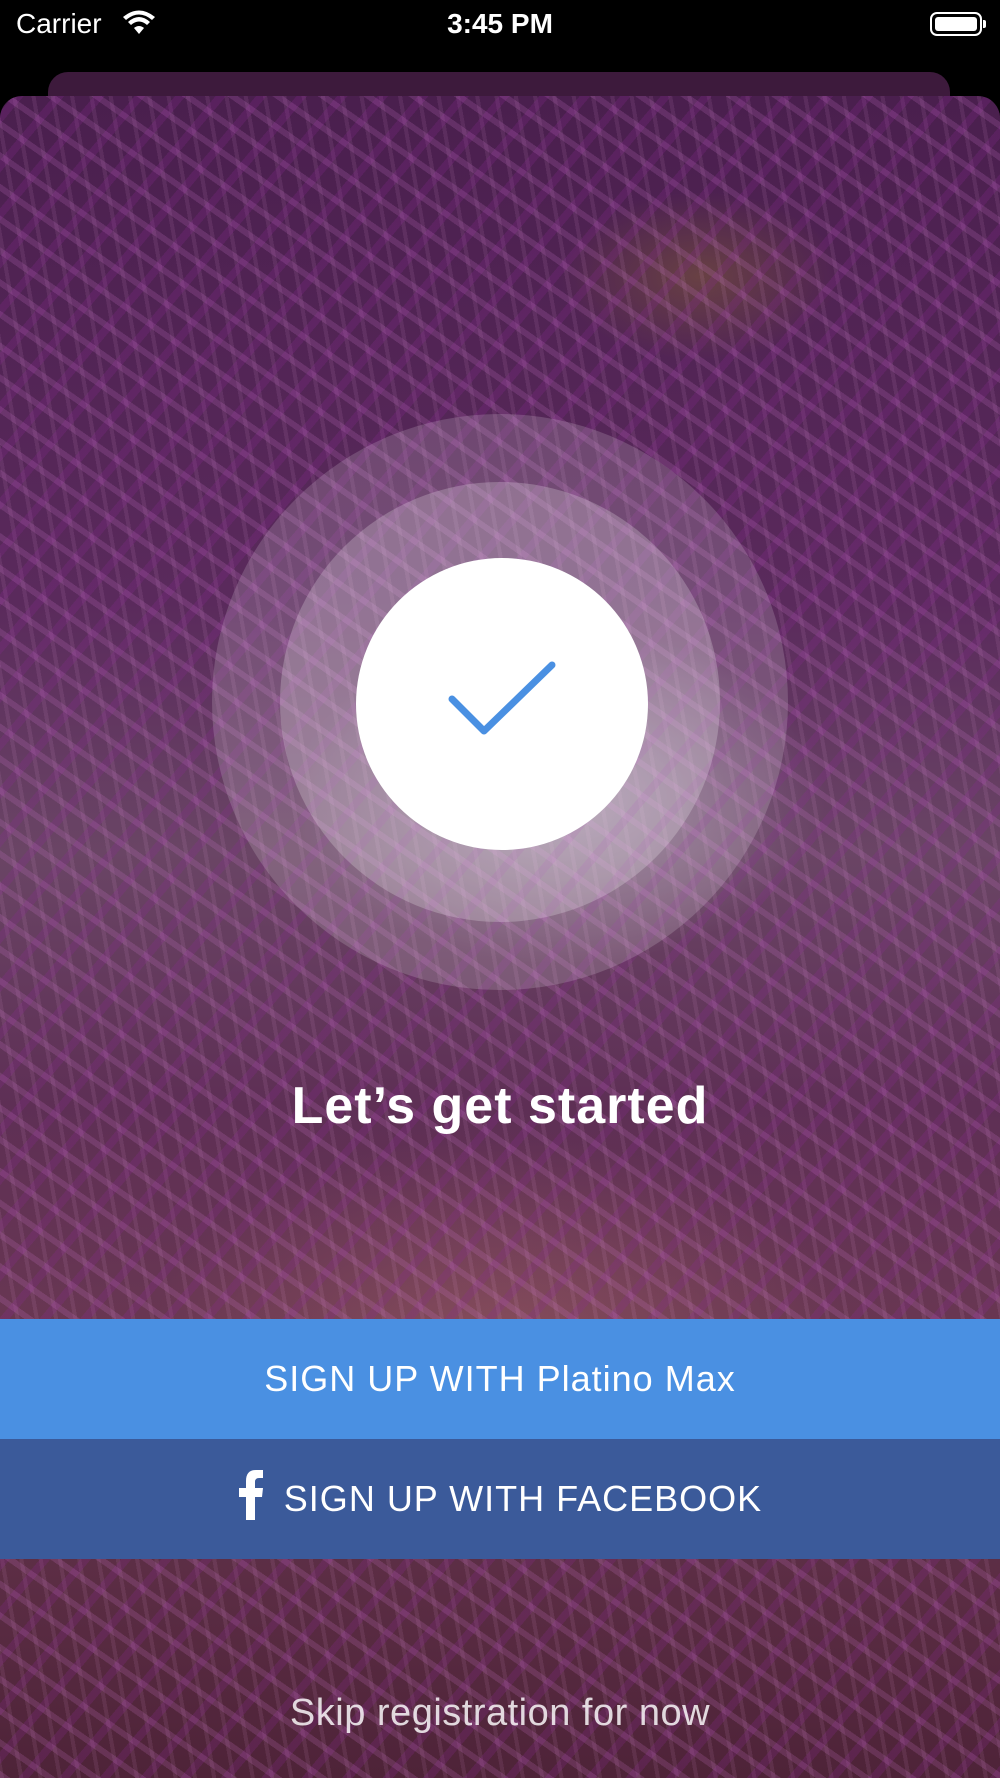 The image size is (1000, 1778). I want to click on status-time: 3:45 PM, so click(500, 23).